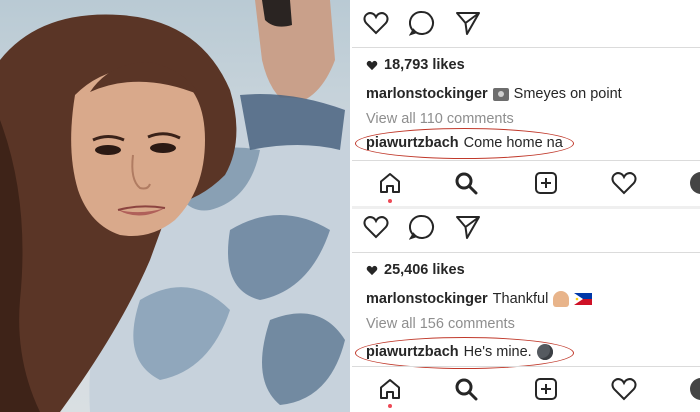 The width and height of the screenshot is (700, 412). Describe the element at coordinates (424, 65) in the screenshot. I see `likes-text: 18,793 likes` at that location.